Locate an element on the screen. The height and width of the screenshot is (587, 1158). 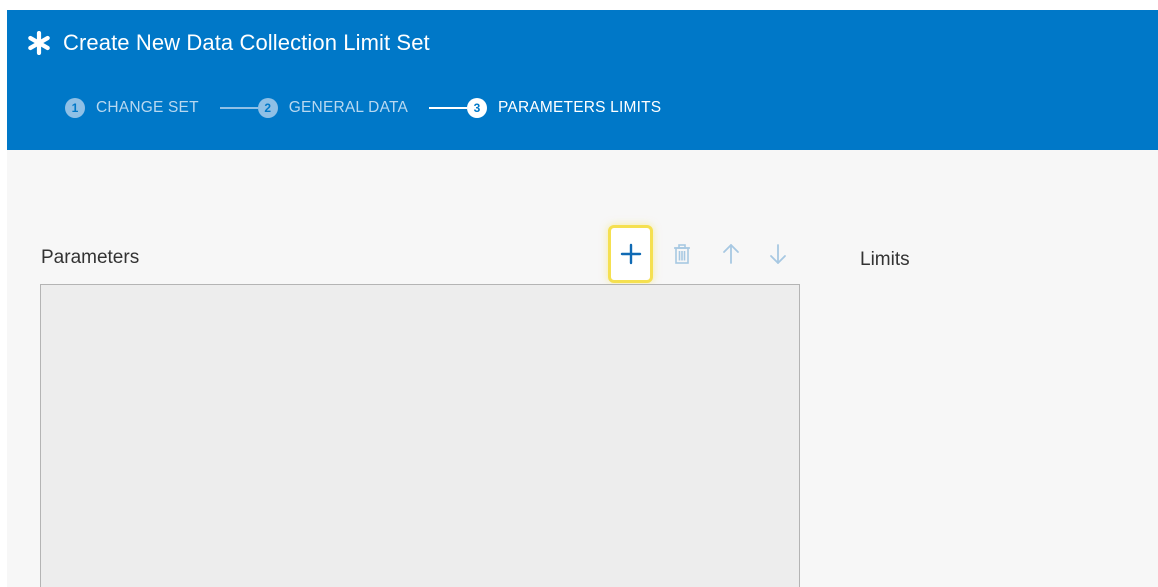
plus-icon is located at coordinates (630, 254).